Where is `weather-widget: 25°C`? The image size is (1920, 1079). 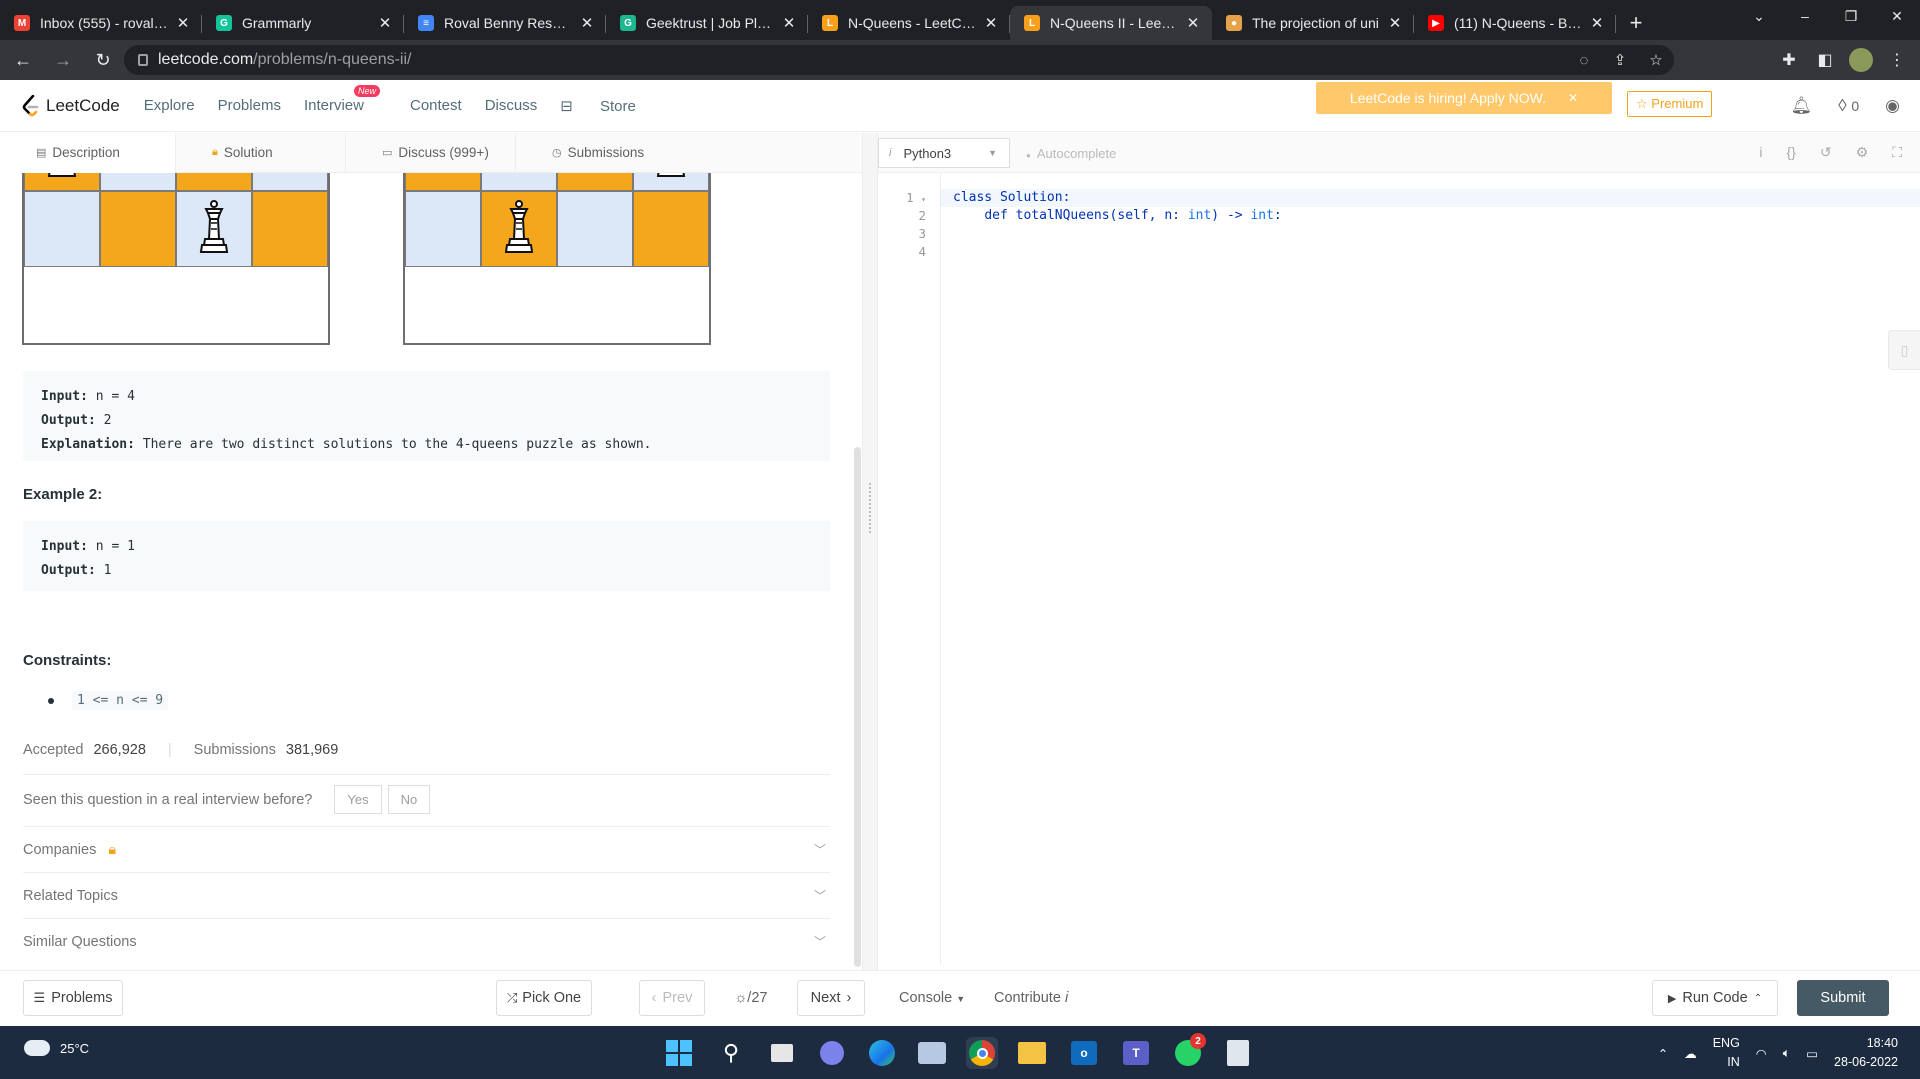 weather-widget: 25°C is located at coordinates (56, 1048).